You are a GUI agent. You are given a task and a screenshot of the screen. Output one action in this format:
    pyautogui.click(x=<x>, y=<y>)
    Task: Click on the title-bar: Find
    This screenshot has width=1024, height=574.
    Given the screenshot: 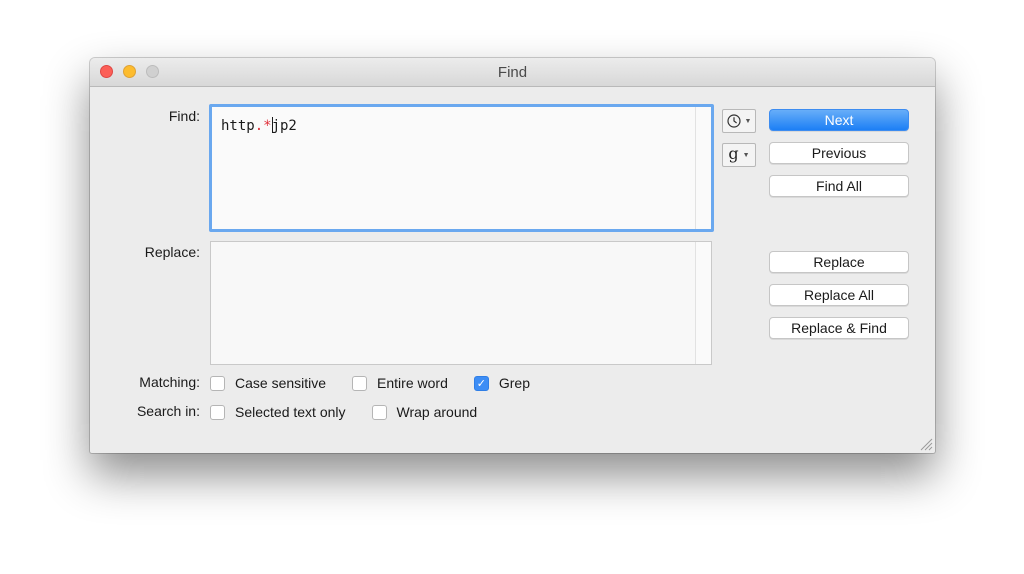 What is the action you would take?
    pyautogui.click(x=512, y=72)
    